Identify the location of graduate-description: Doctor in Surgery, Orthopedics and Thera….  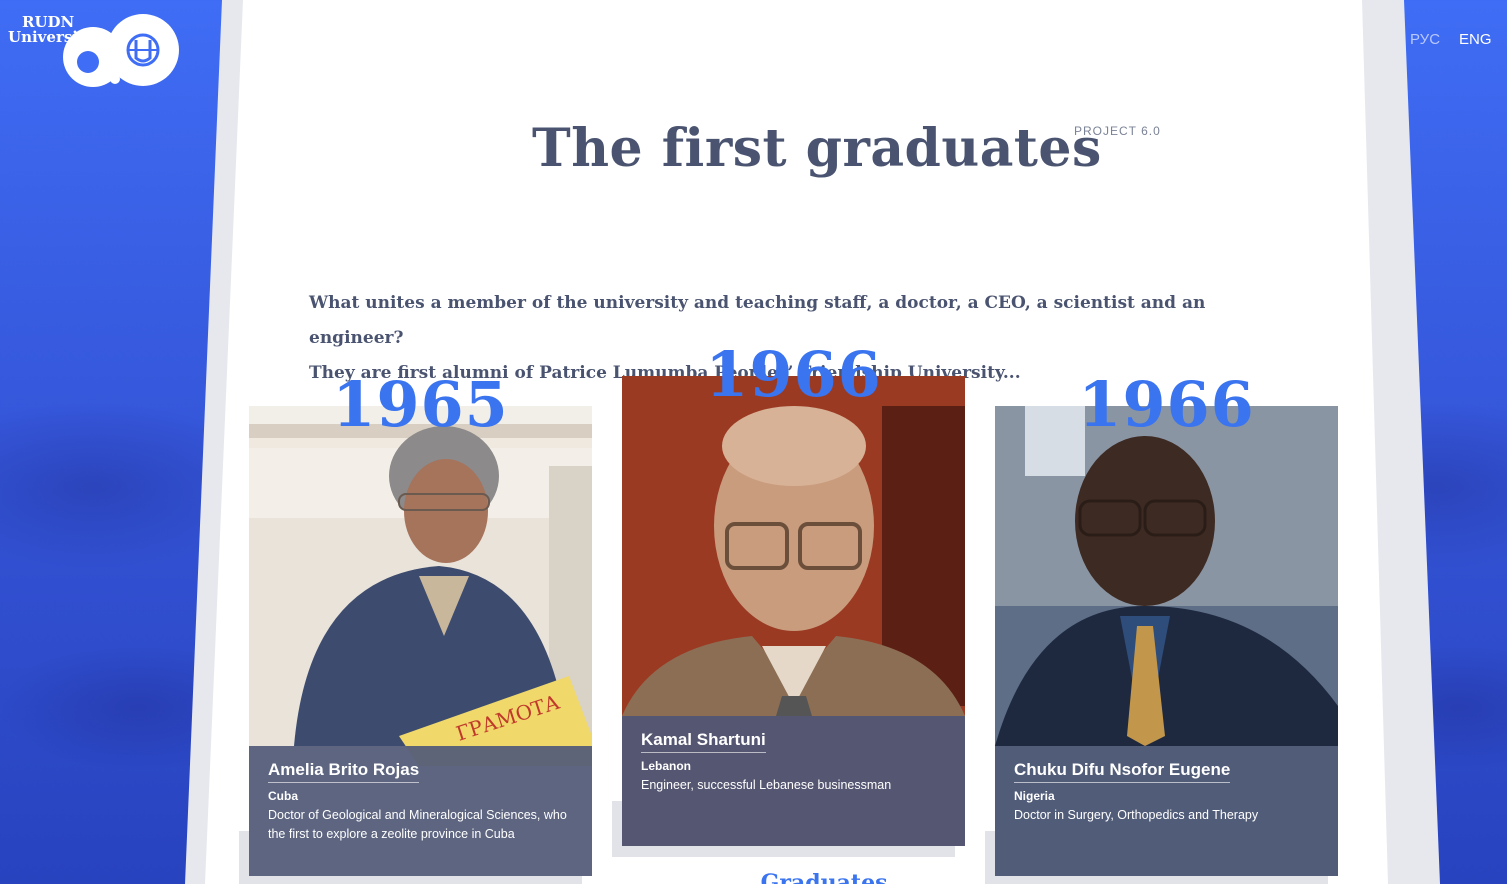
(1136, 815).